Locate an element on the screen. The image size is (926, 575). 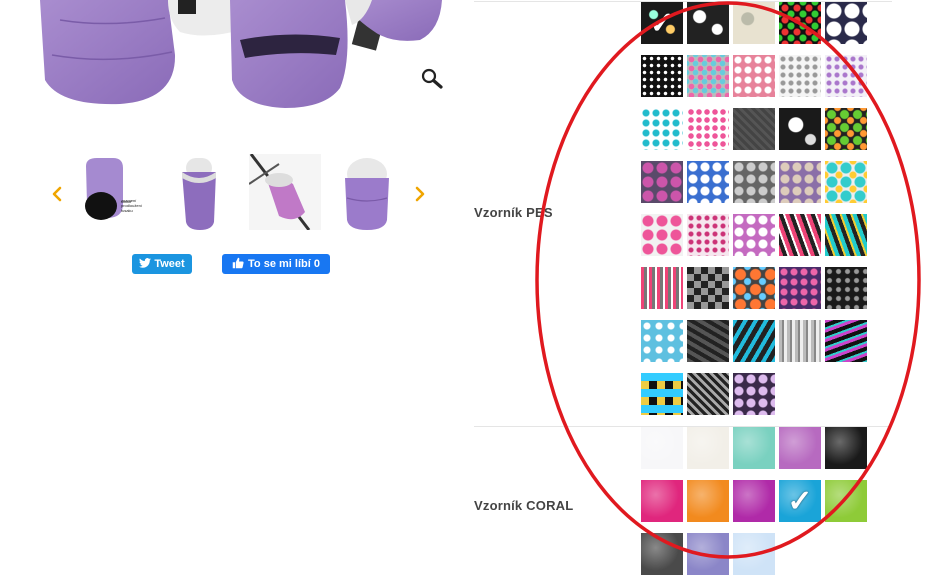
swatch-pink-dots is located at coordinates (754, 76).